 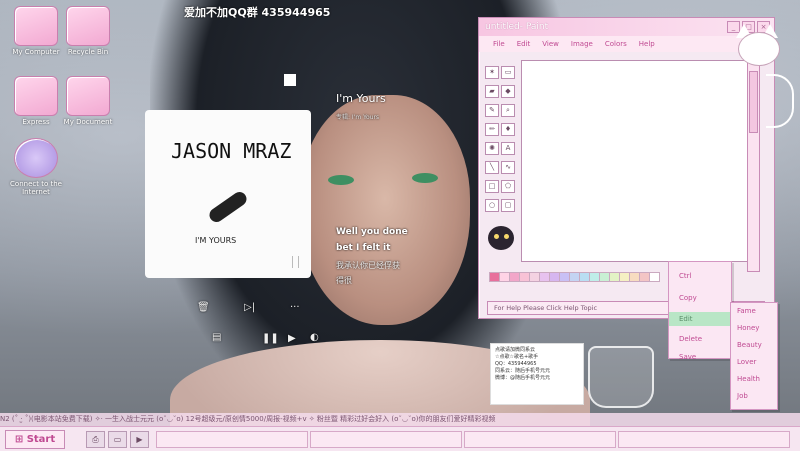 What do you see at coordinates (295, 307) in the screenshot?
I see `more-icon: ···` at bounding box center [295, 307].